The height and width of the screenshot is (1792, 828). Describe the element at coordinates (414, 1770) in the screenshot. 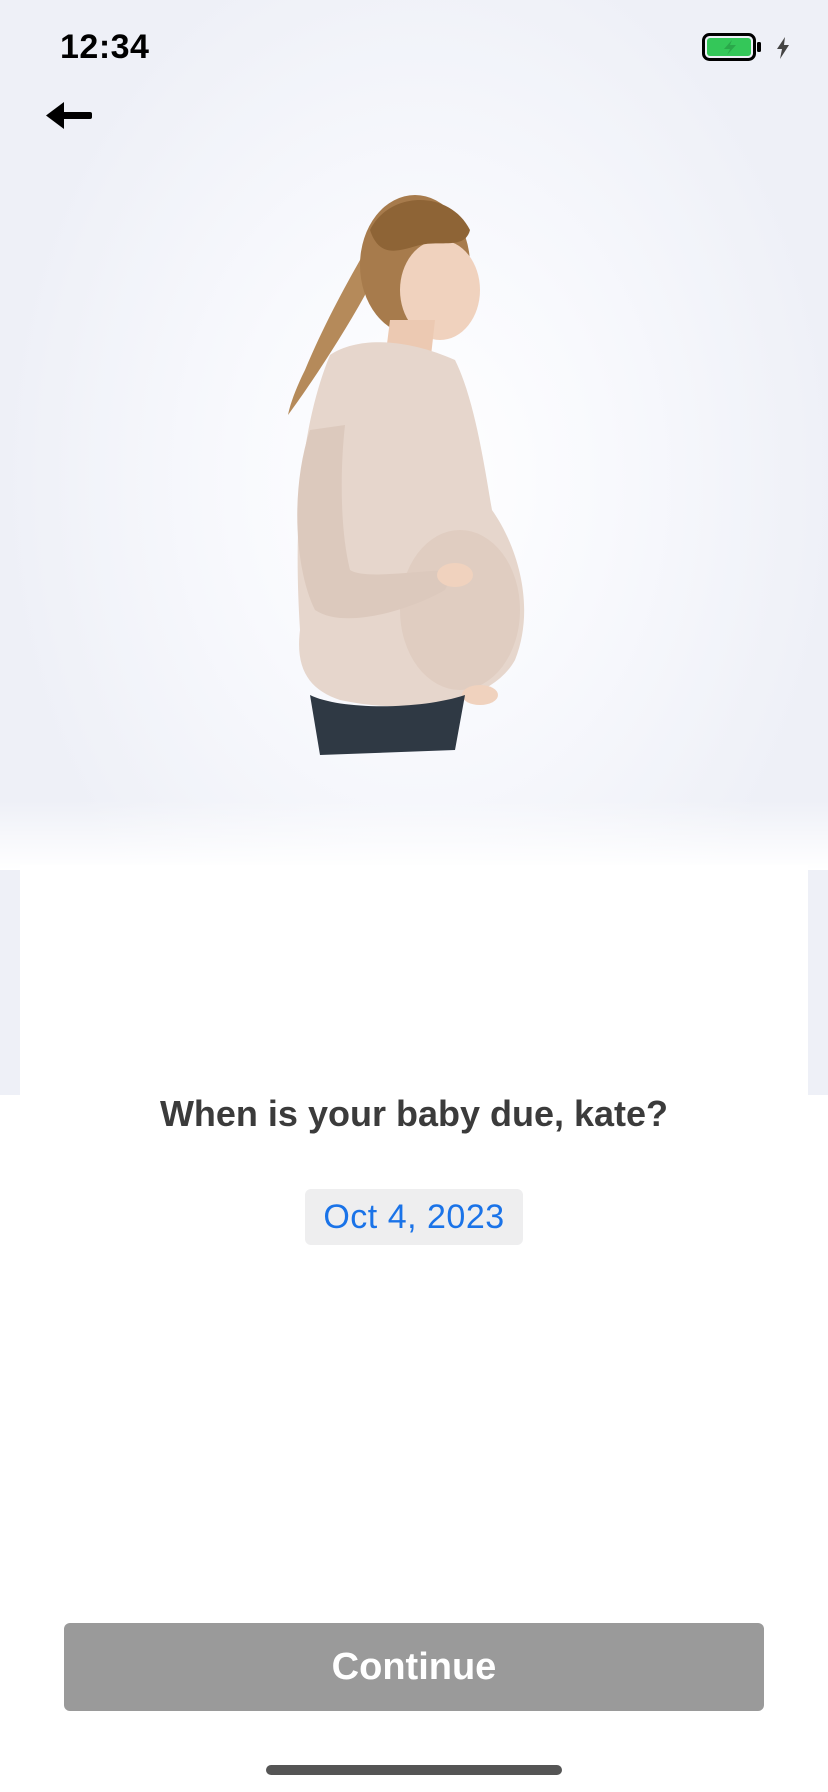

I see `home-indicator` at that location.